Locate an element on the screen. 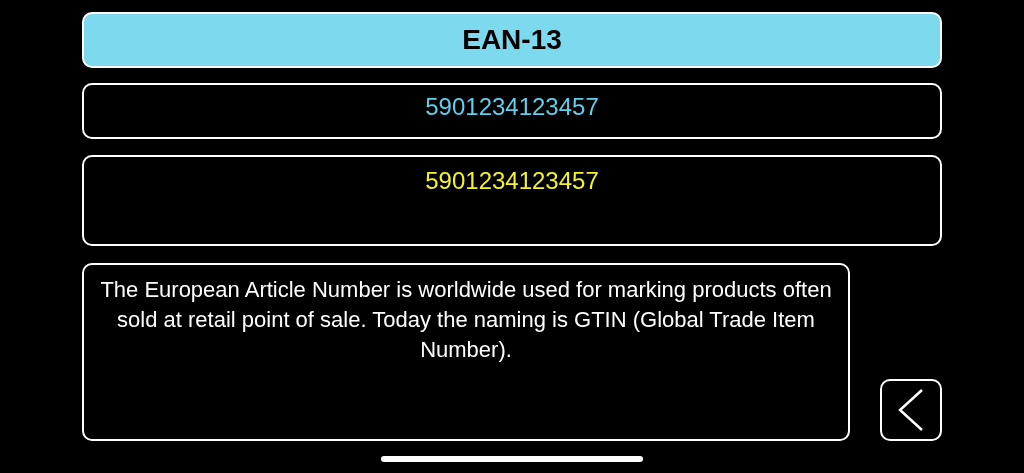  back-button is located at coordinates (911, 410).